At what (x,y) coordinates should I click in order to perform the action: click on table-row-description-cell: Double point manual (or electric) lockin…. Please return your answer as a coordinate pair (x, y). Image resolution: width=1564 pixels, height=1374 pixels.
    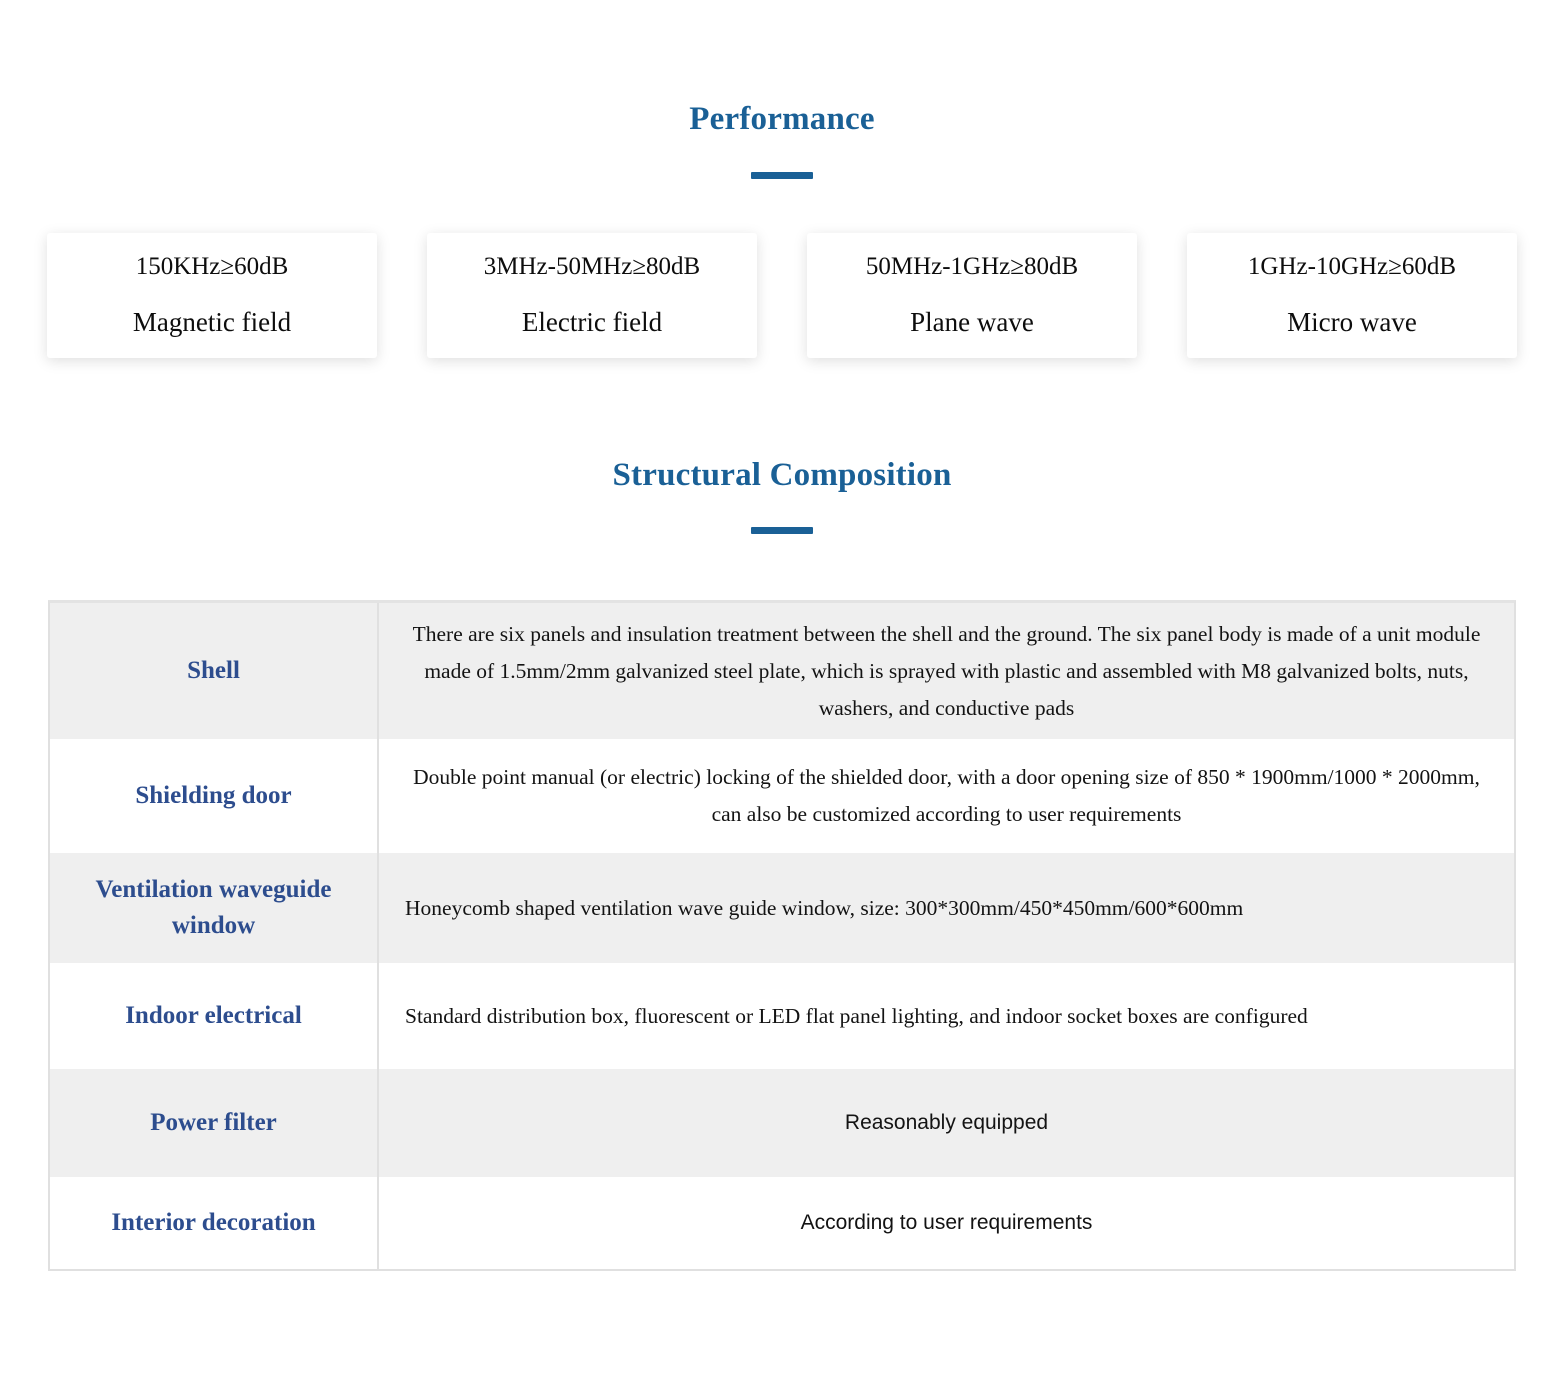
    Looking at the image, I should click on (946, 796).